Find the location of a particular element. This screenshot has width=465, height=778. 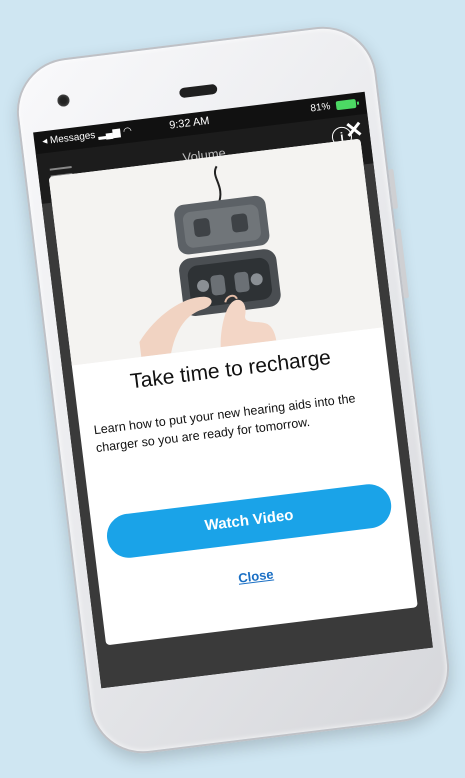

close-link: Close is located at coordinates (255, 576).